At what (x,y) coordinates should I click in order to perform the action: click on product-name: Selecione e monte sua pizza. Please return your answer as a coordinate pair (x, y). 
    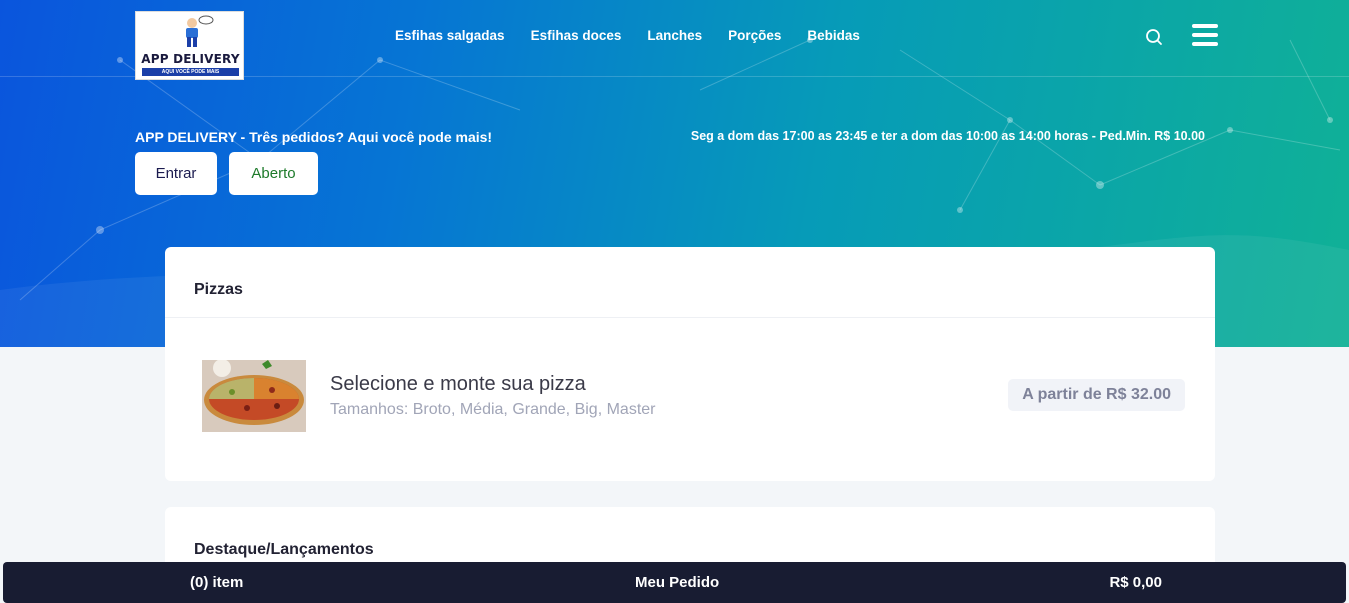
    Looking at the image, I should click on (458, 384).